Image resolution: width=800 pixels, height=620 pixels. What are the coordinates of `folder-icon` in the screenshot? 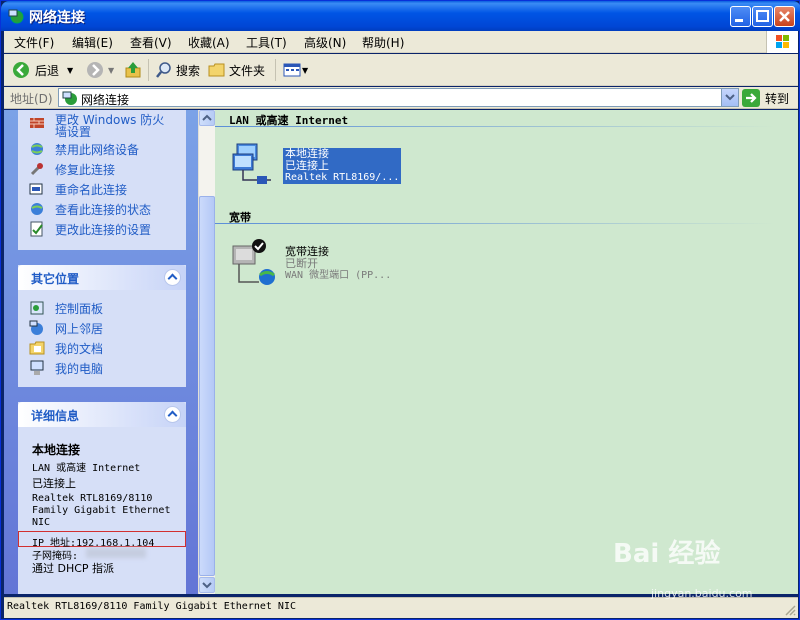 It's located at (216, 70).